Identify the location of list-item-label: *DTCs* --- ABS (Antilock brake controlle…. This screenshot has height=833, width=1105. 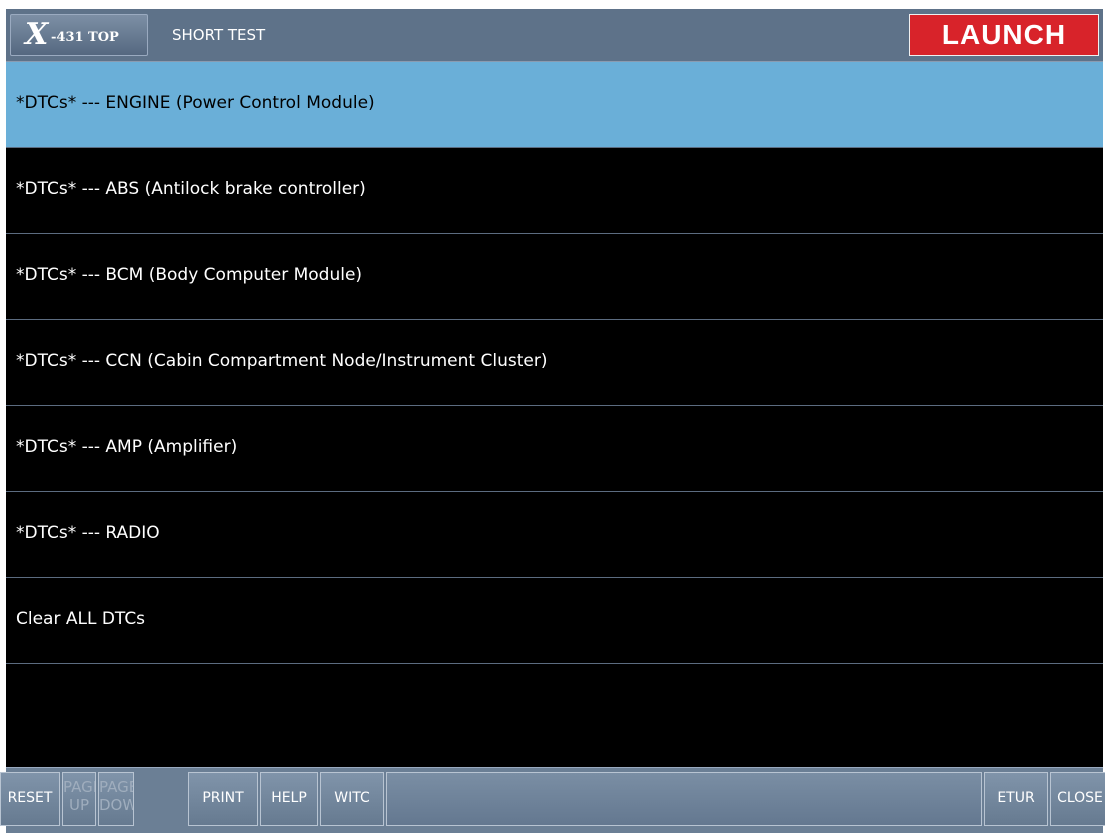
(191, 189).